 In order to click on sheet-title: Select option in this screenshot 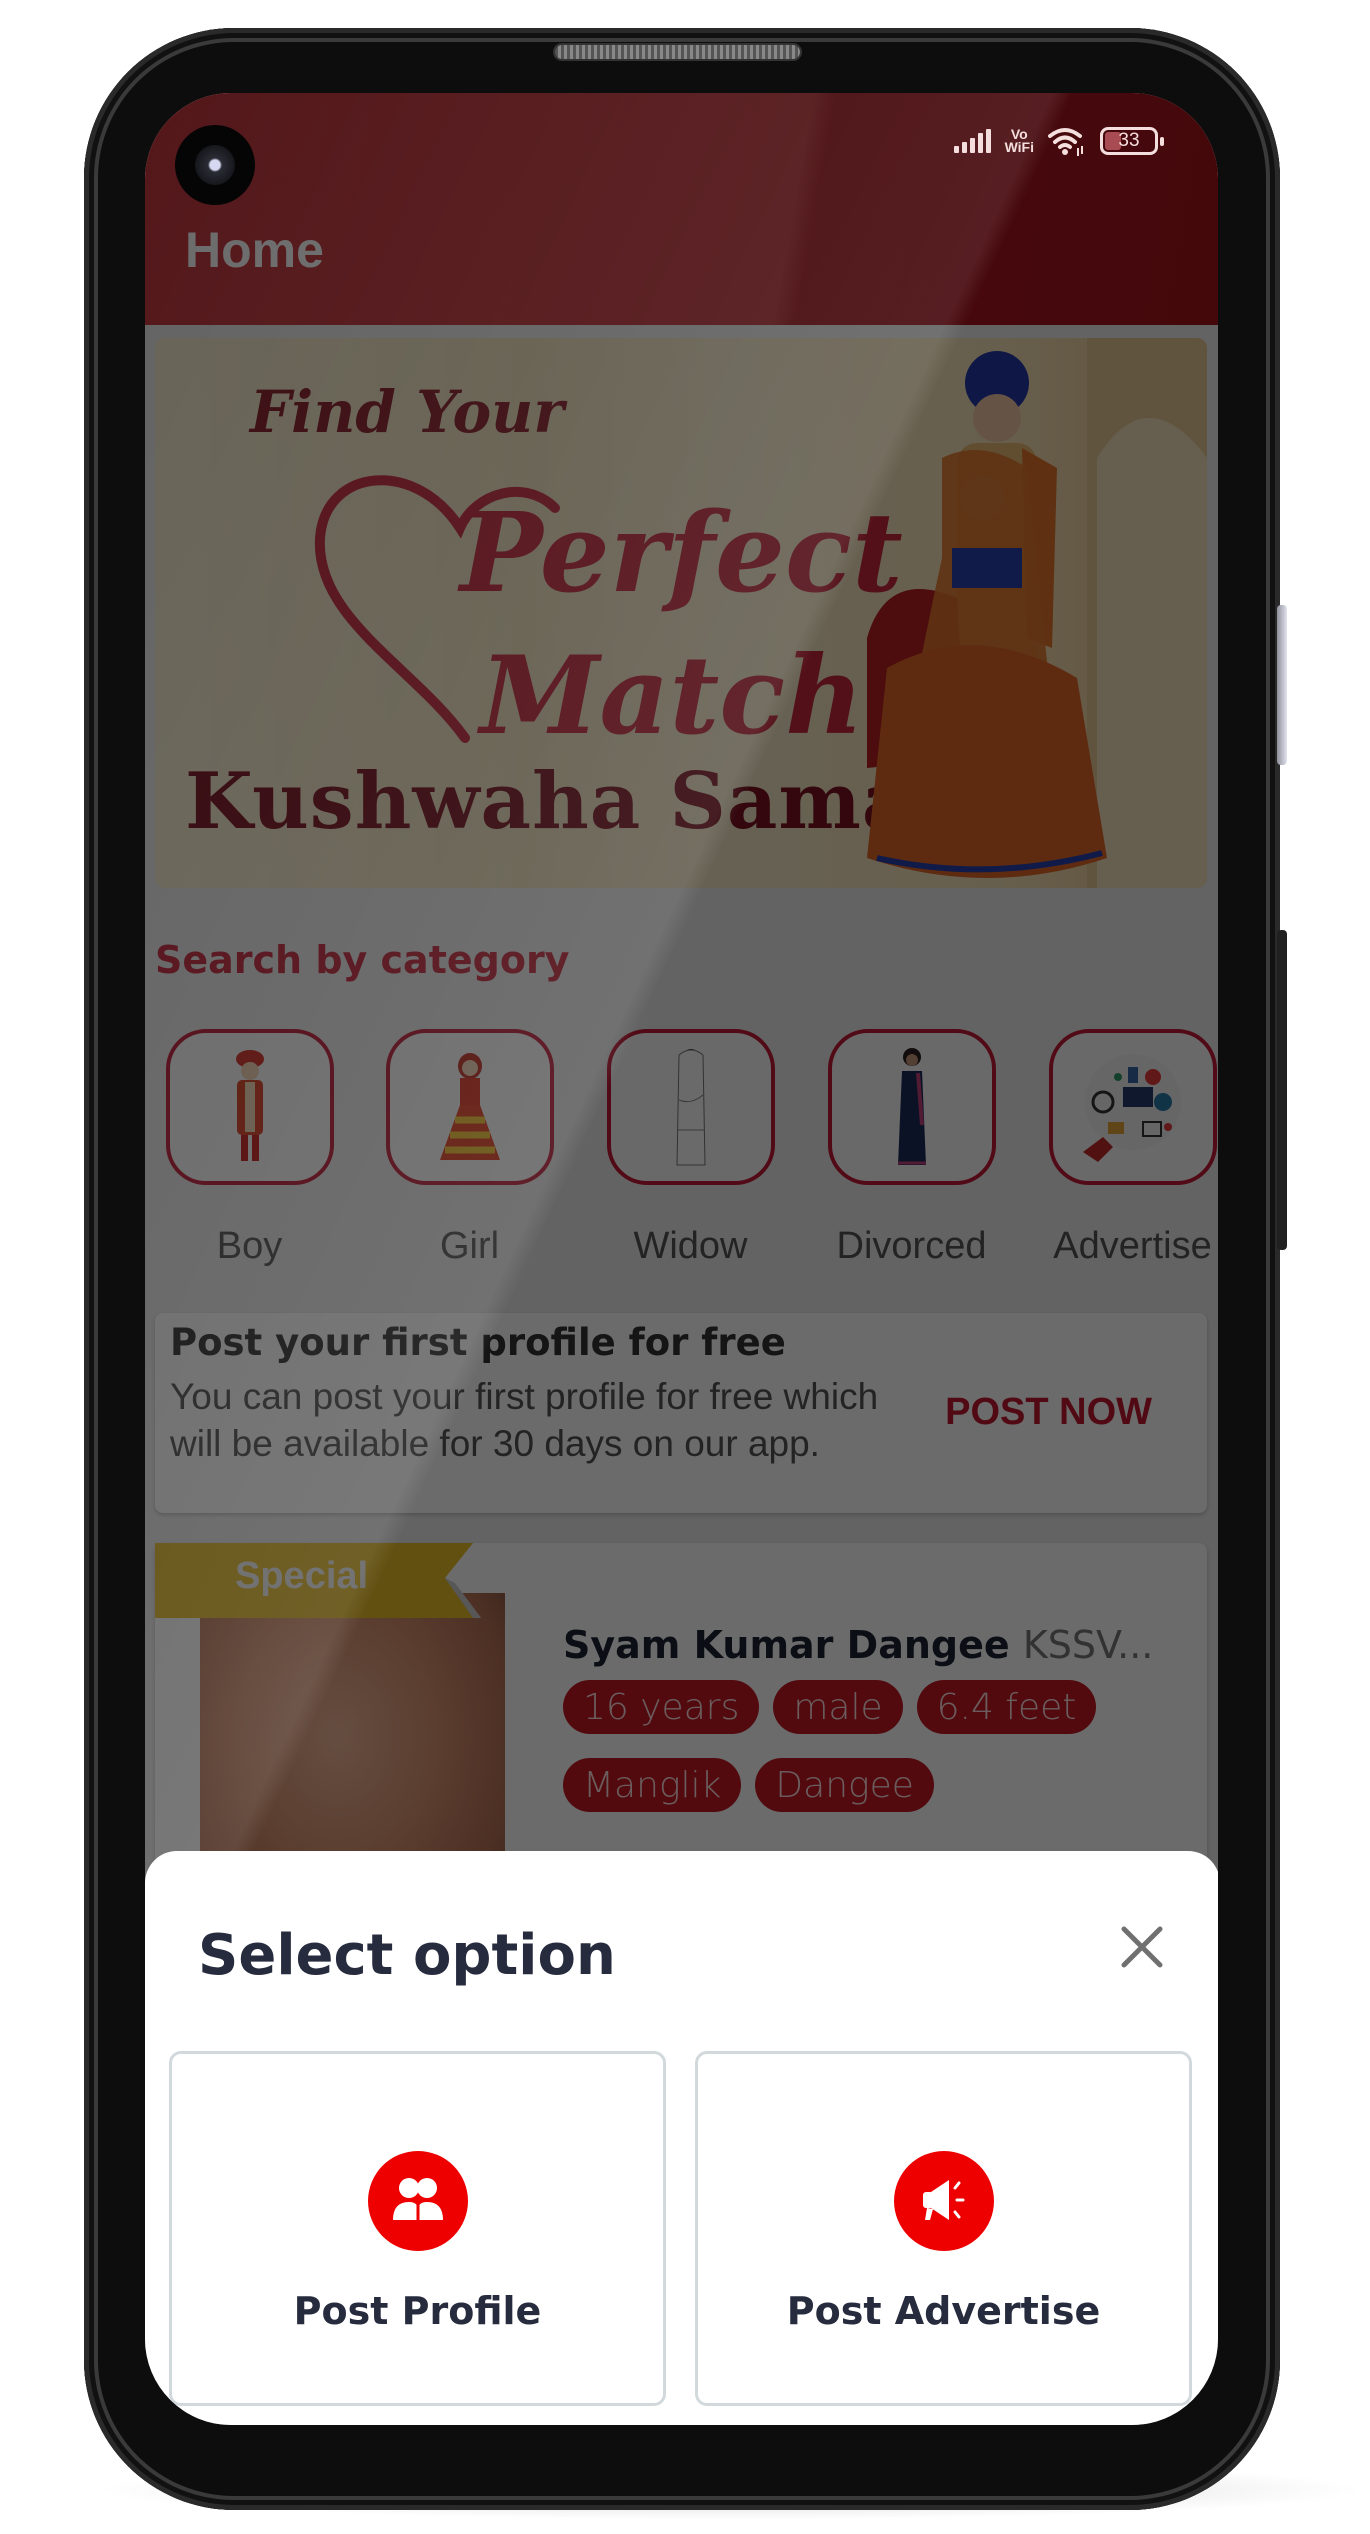, I will do `click(407, 1955)`.